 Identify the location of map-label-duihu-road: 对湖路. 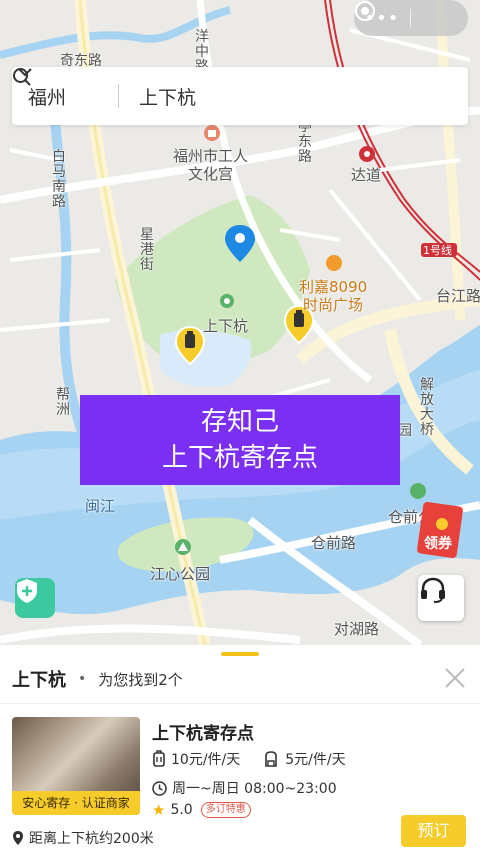
(357, 629).